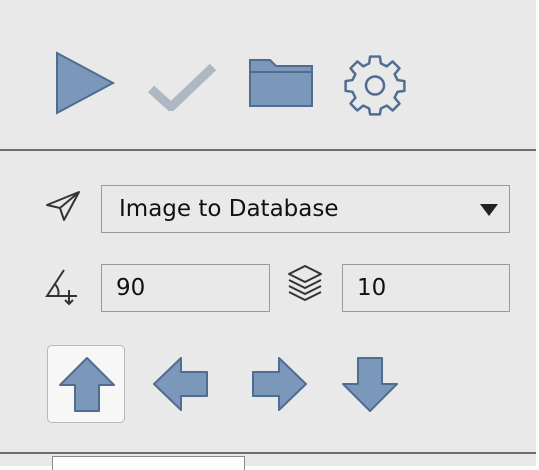  What do you see at coordinates (185, 288) in the screenshot?
I see `angle-field` at bounding box center [185, 288].